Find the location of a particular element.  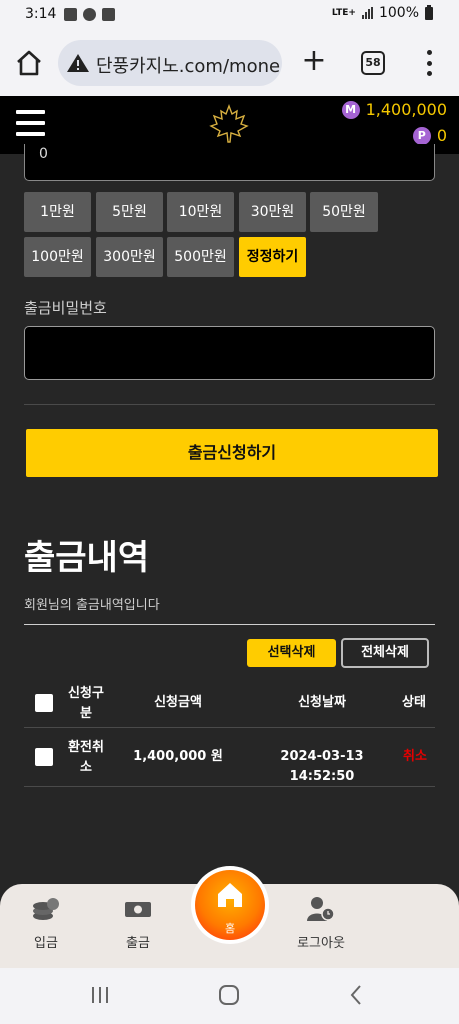

system-indicators: LTE+ 100% is located at coordinates (382, 12).